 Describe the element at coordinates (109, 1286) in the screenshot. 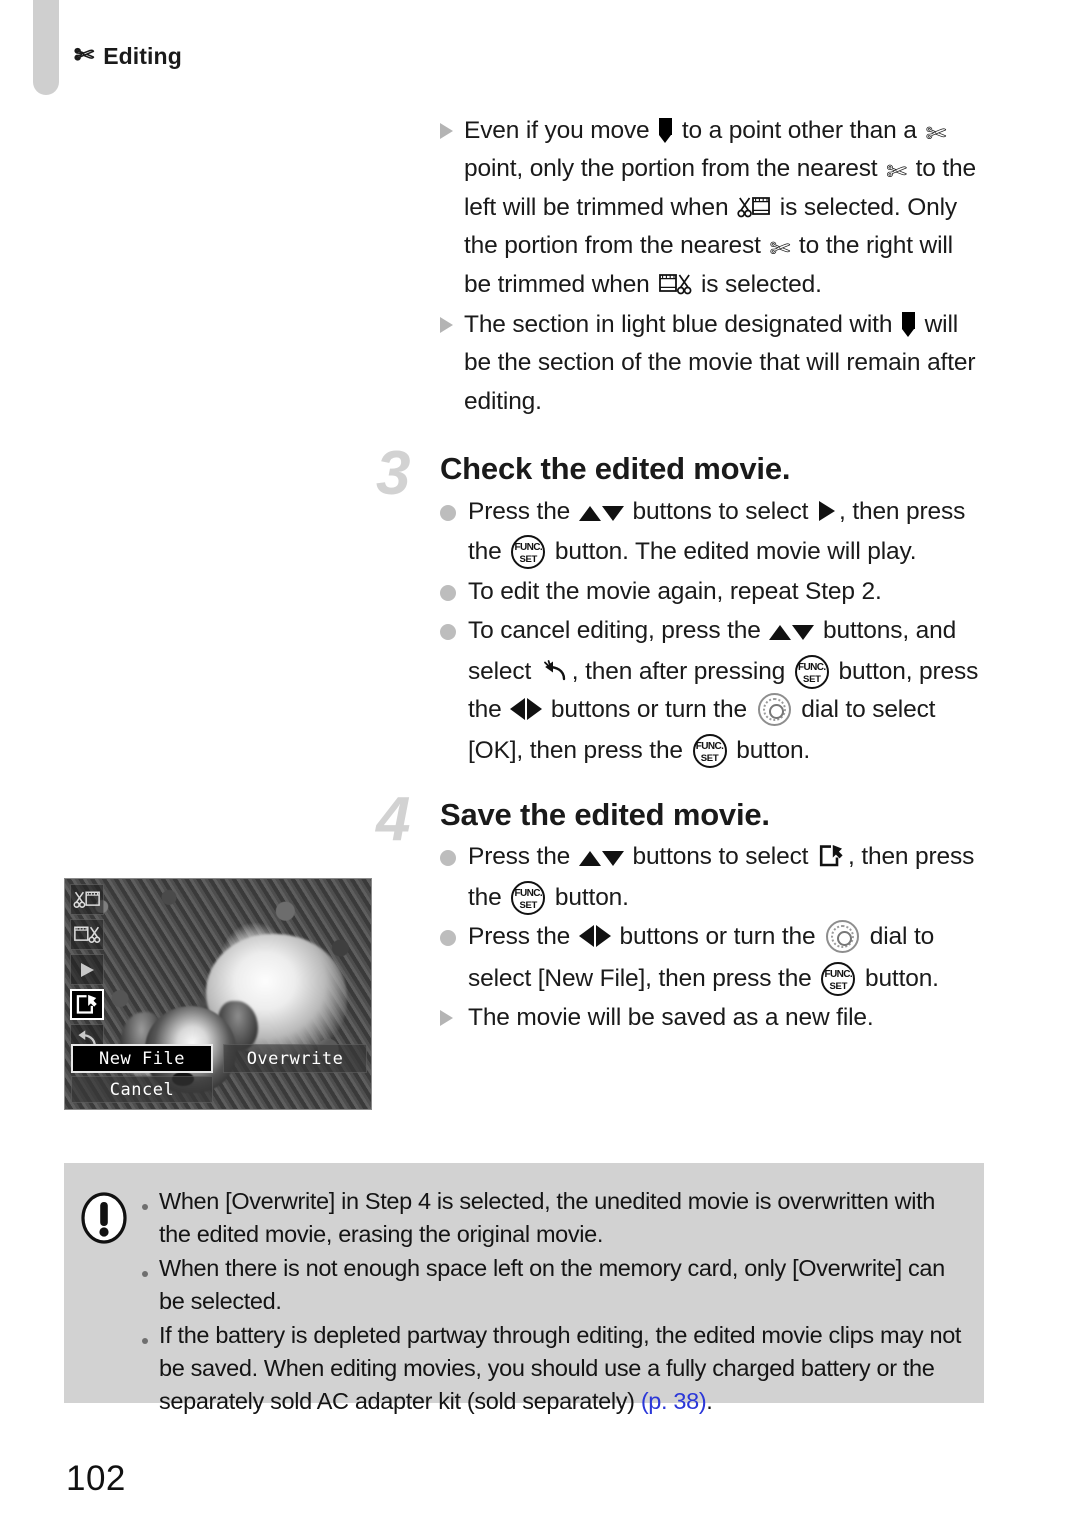

I see `caution-exclamation-icon` at that location.